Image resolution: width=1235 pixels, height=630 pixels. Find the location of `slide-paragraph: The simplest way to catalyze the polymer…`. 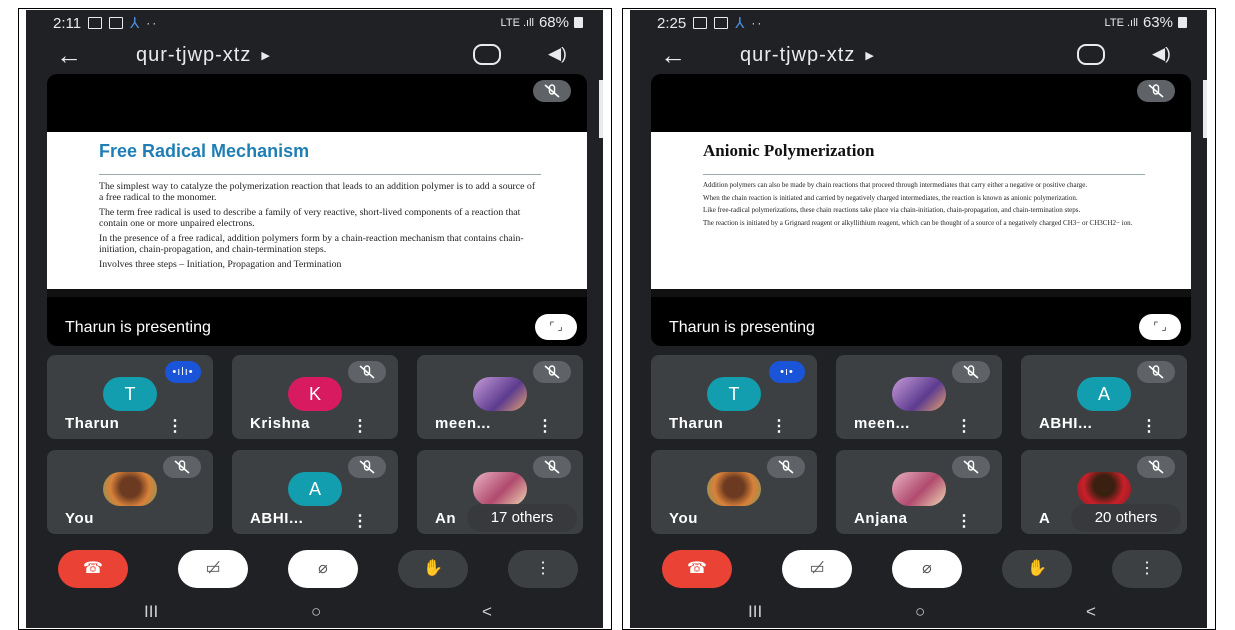

slide-paragraph: The simplest way to catalyze the polymer… is located at coordinates (317, 192).